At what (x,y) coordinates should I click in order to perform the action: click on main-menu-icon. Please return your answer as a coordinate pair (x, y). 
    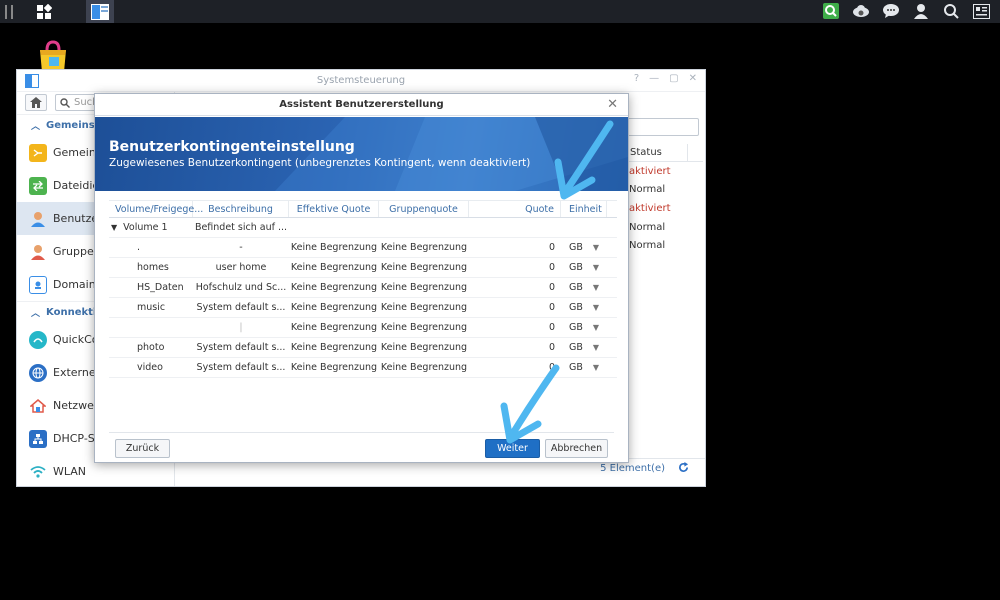
    Looking at the image, I should click on (44, 11).